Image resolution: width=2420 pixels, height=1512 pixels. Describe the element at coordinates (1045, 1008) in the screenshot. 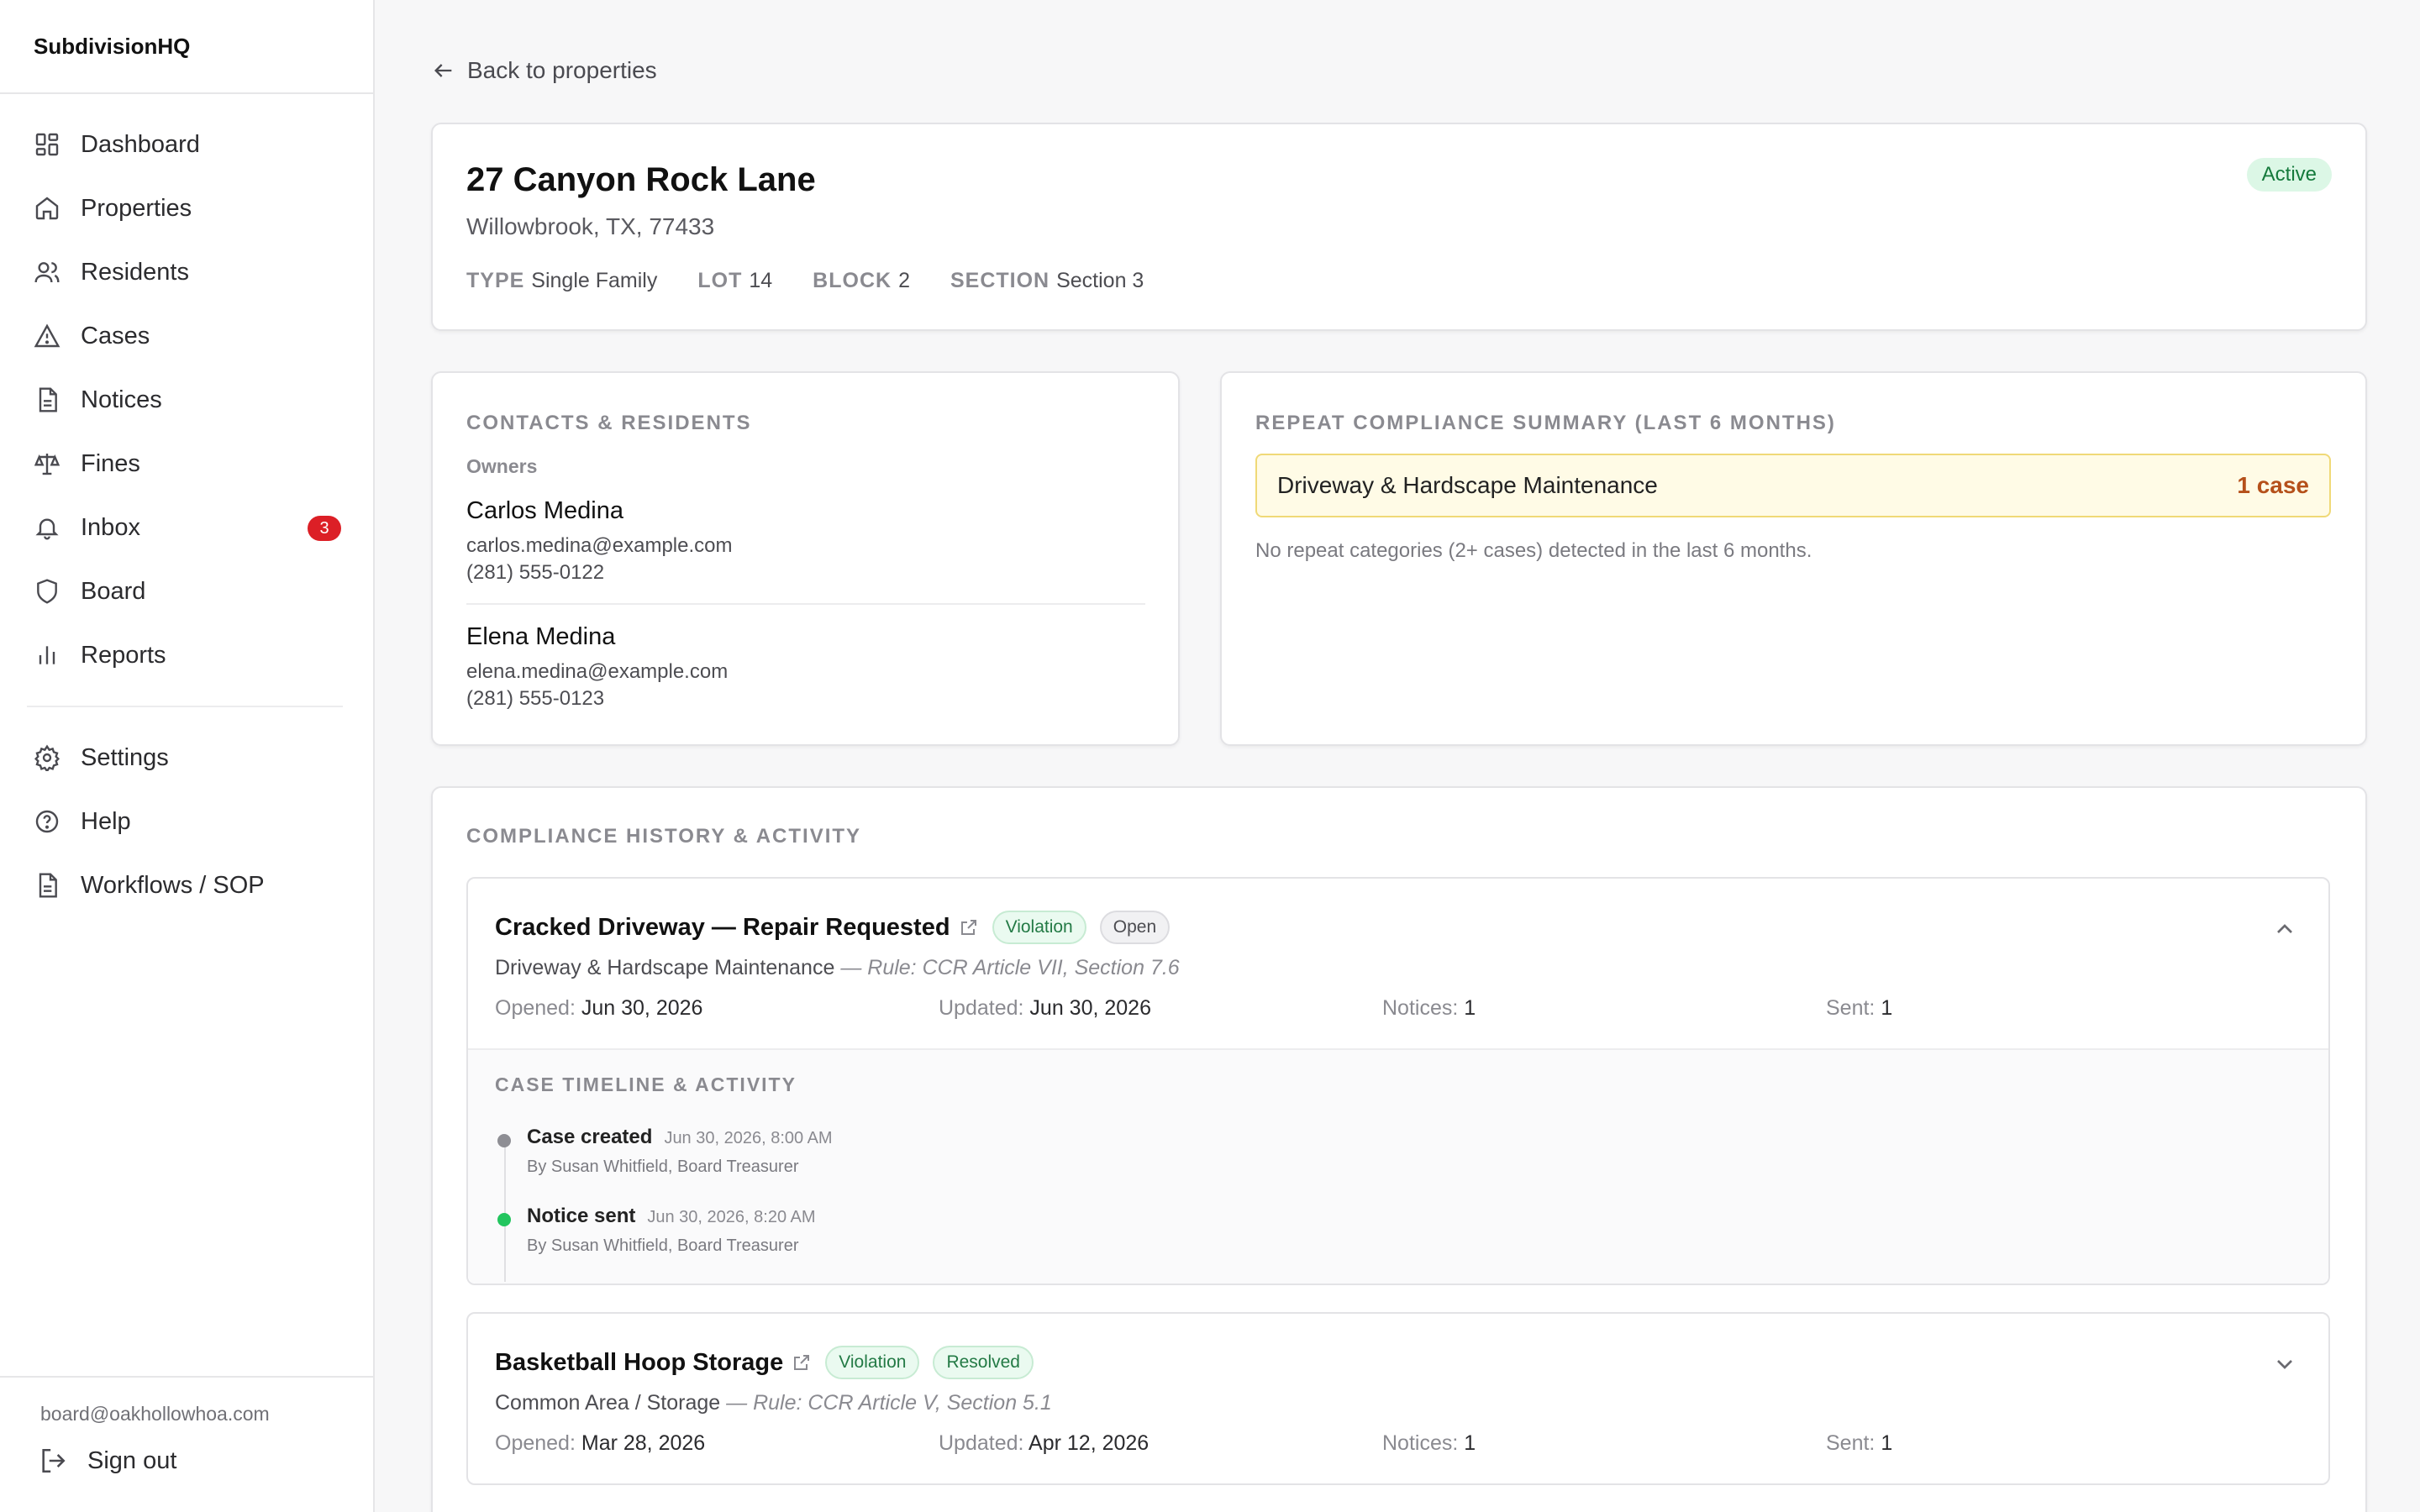

I see `case-updated: Updated: Jun 30, 2026` at that location.